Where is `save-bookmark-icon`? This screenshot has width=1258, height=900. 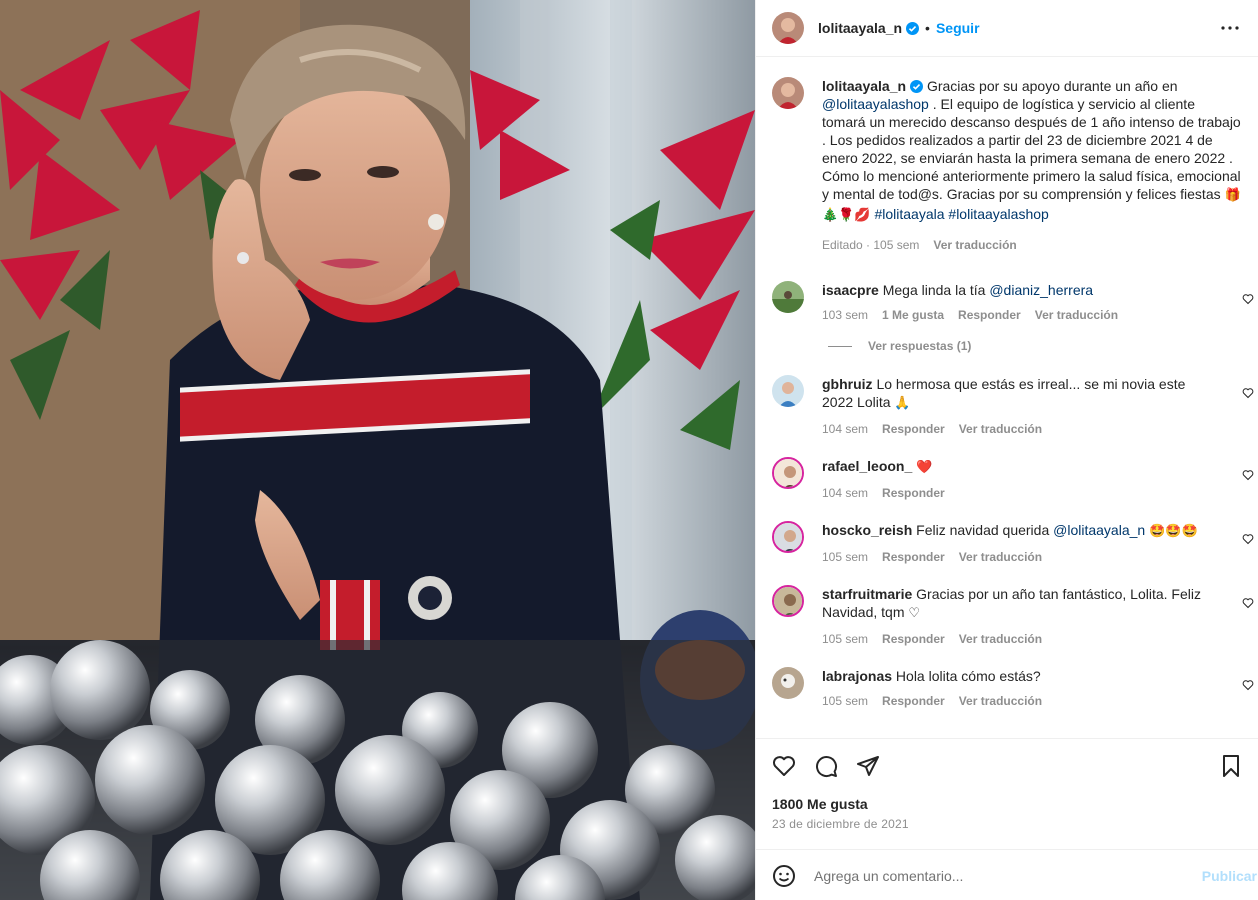 save-bookmark-icon is located at coordinates (1231, 766).